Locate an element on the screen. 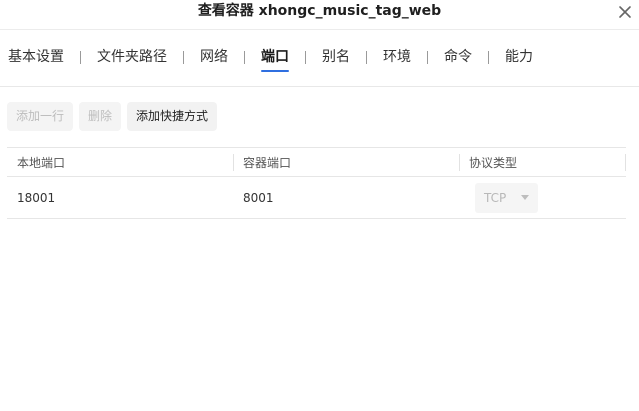  caret-down-icon is located at coordinates (525, 197).